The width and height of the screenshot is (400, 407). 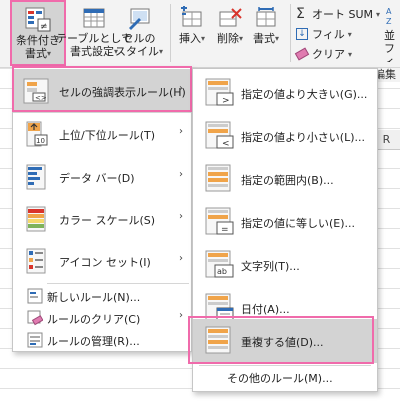 What do you see at coordinates (94, 18) in the screenshot?
I see `format-as-table-icon` at bounding box center [94, 18].